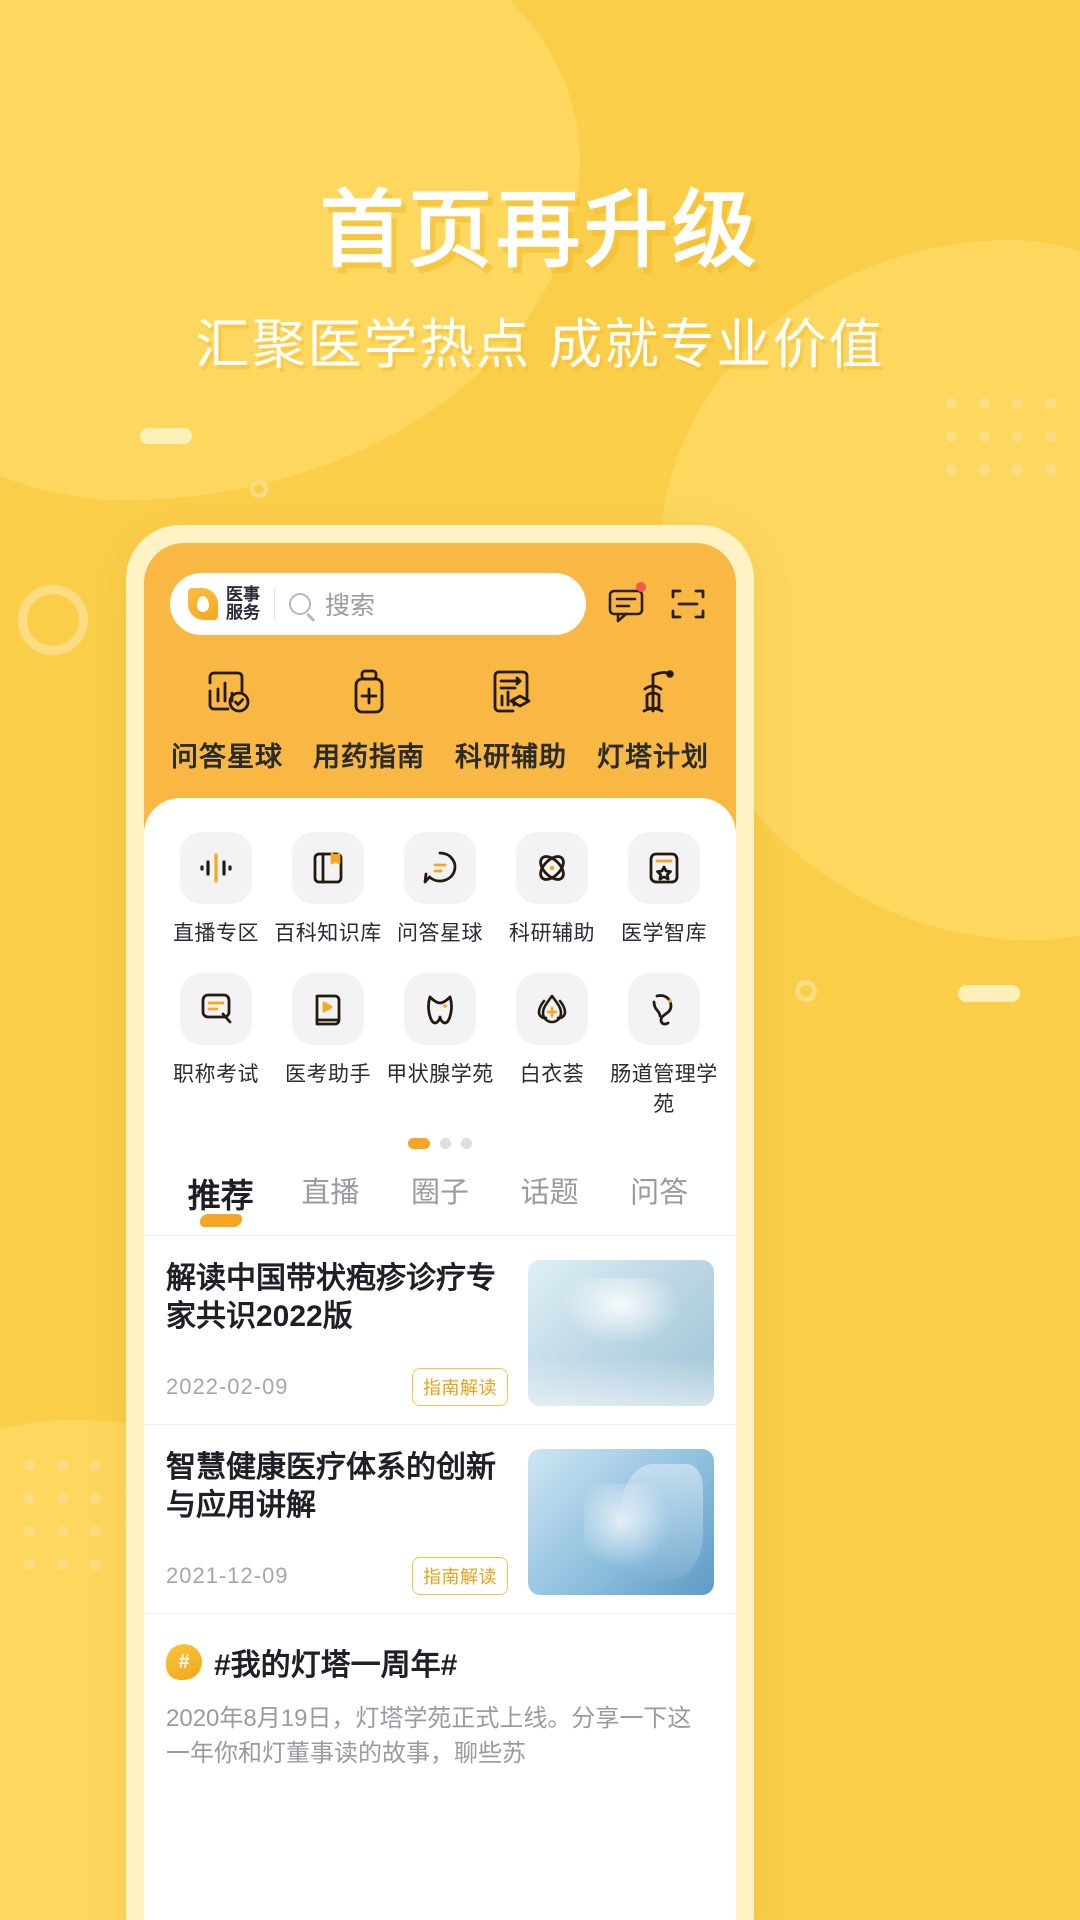 Image resolution: width=1080 pixels, height=1920 pixels. I want to click on feature-wenda-xingqiu: 问答星球, so click(227, 717).